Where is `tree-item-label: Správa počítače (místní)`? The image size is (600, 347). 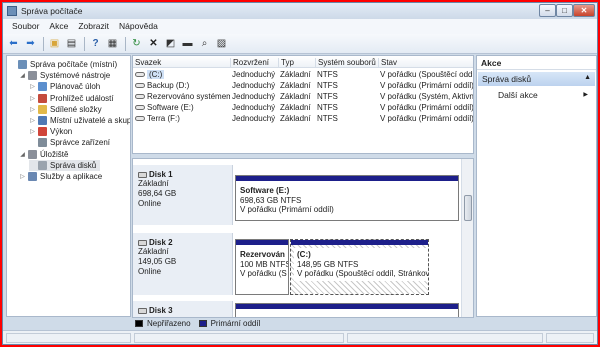 tree-item-label: Správa počítače (místní) is located at coordinates (74, 64).